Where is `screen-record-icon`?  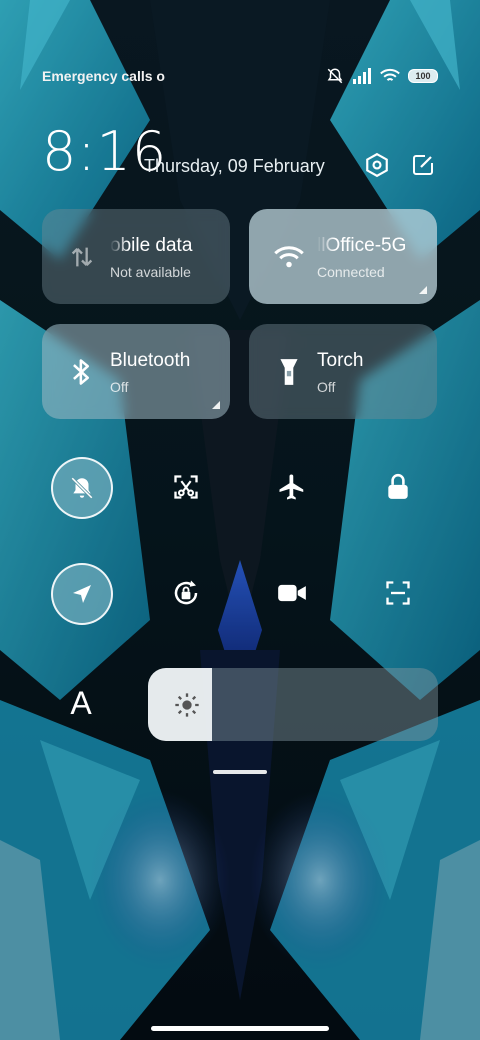 screen-record-icon is located at coordinates (292, 593).